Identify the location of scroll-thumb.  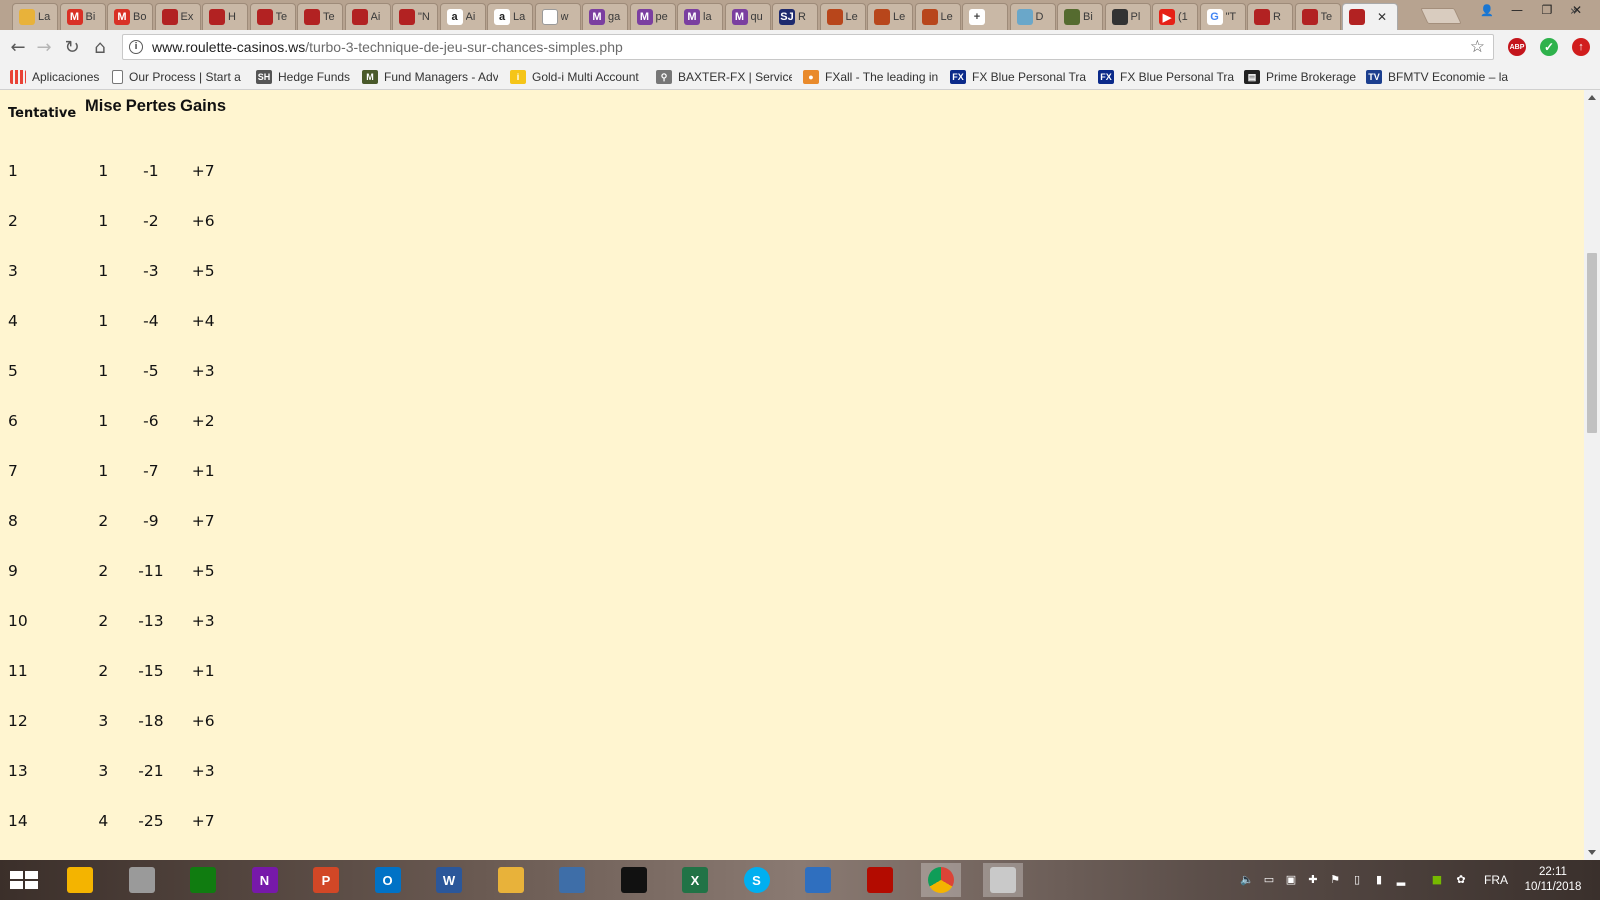
(1592, 343).